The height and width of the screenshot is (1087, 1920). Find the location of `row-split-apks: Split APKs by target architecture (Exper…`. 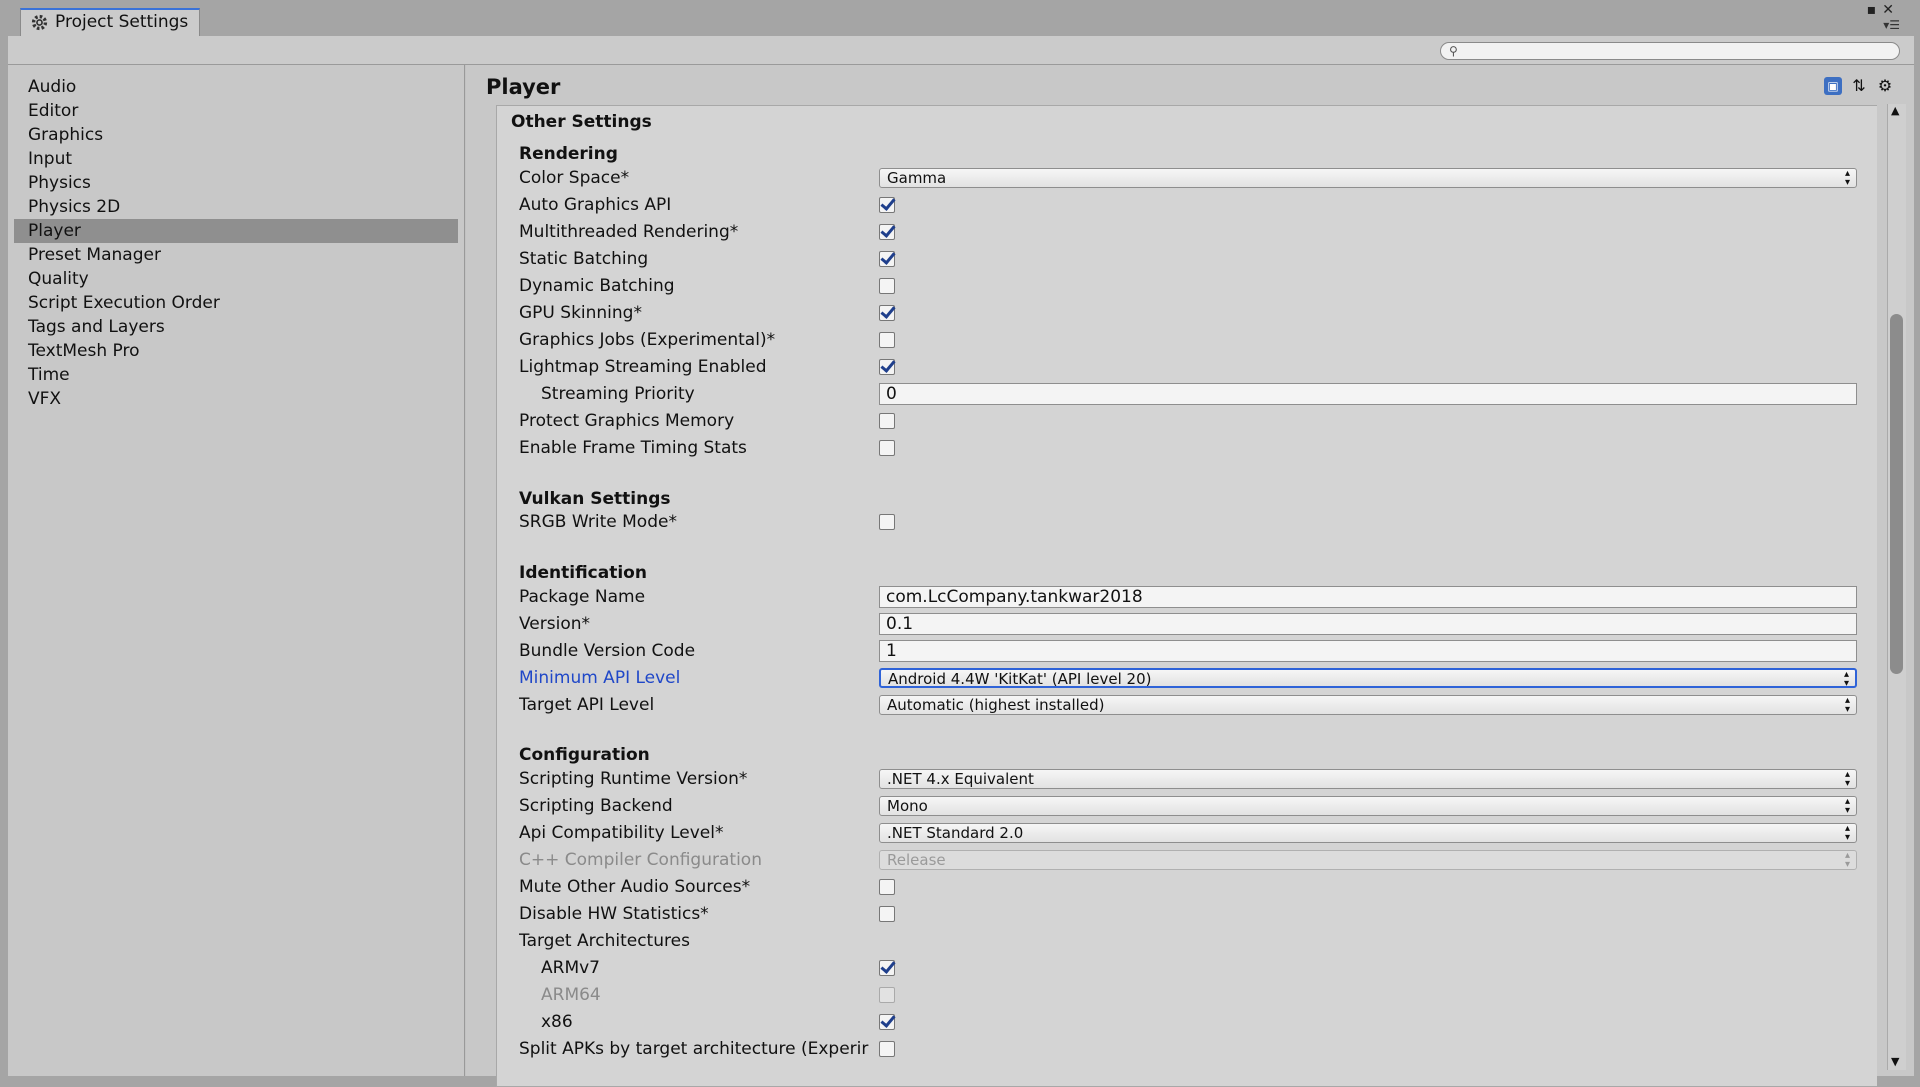

row-split-apks: Split APKs by target architecture (Exper… is located at coordinates (1194, 1049).